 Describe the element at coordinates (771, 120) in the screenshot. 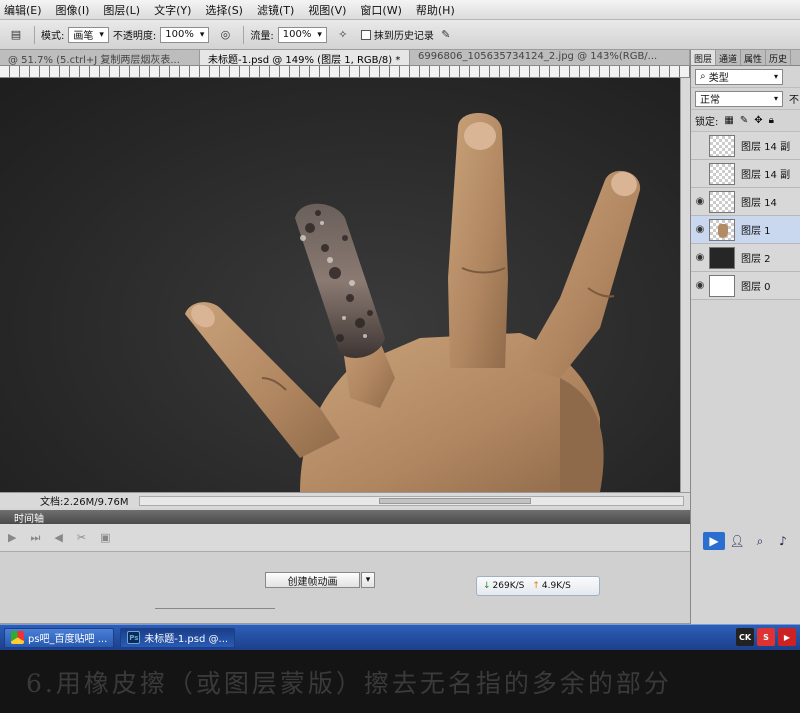

I see `lock-all-icon: 🔒︎` at that location.